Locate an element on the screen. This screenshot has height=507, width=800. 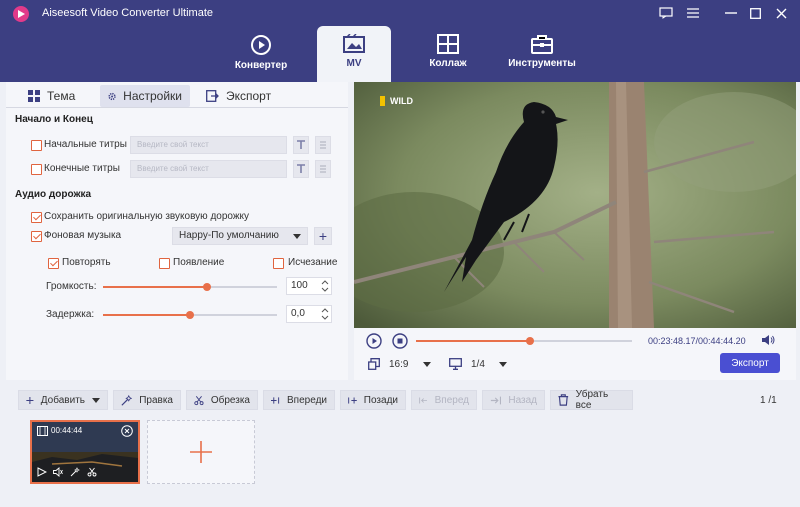
delay-slider-knob is located at coordinates (190, 315).